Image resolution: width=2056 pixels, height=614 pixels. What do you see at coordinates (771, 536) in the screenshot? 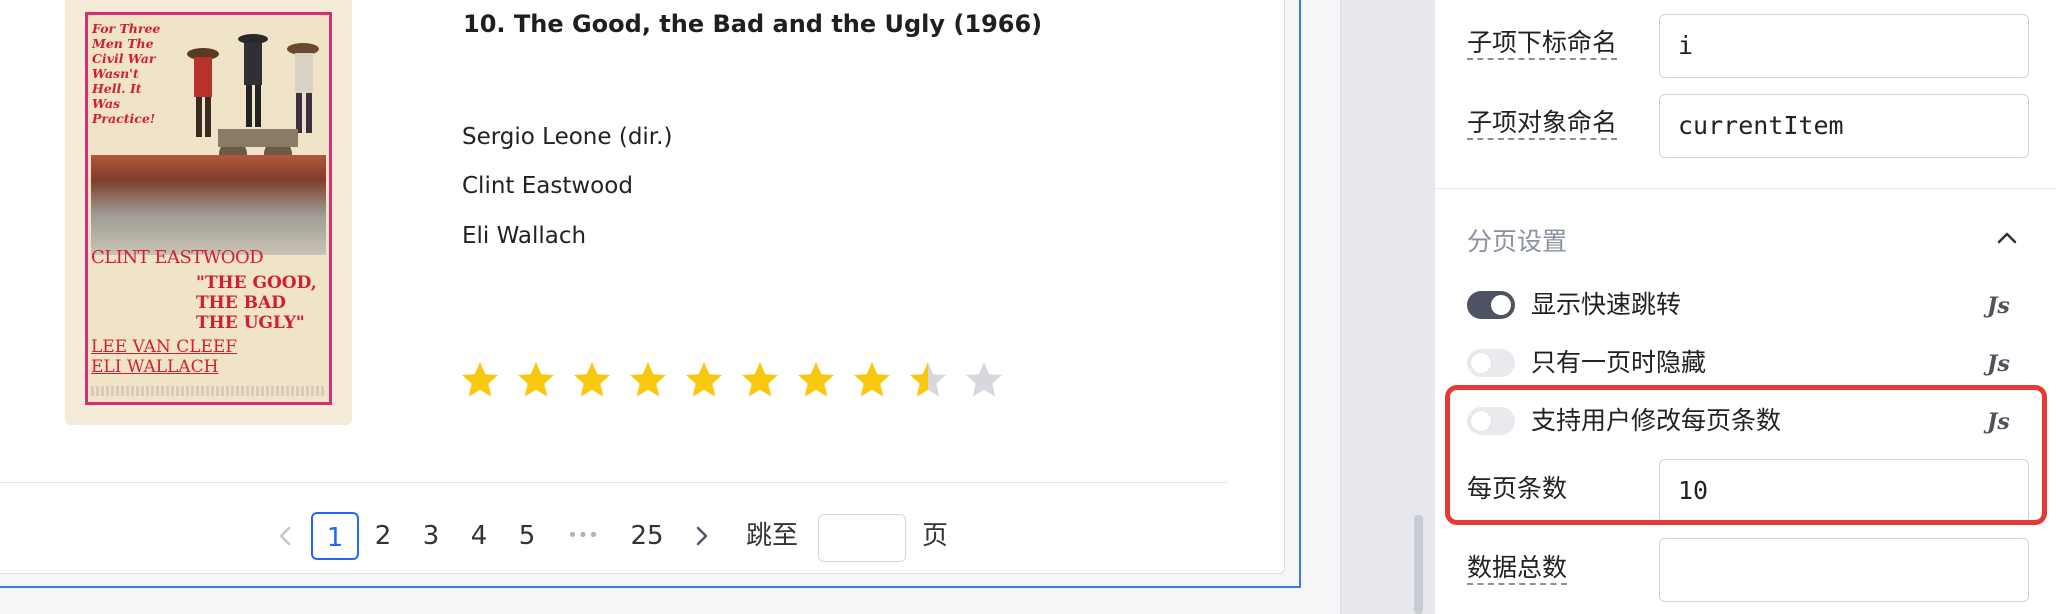
I see `jump-to-label: 跳至` at bounding box center [771, 536].